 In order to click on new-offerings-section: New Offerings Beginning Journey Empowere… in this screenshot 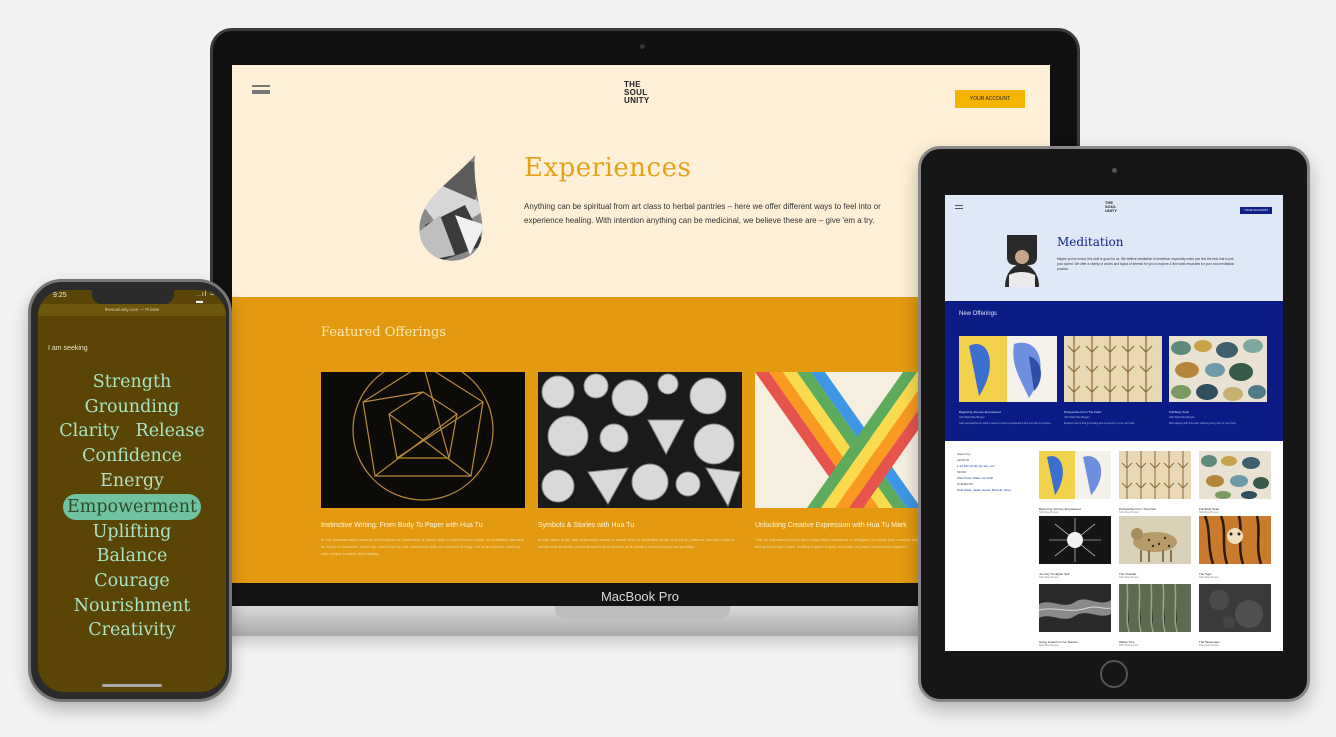, I will do `click(1114, 371)`.